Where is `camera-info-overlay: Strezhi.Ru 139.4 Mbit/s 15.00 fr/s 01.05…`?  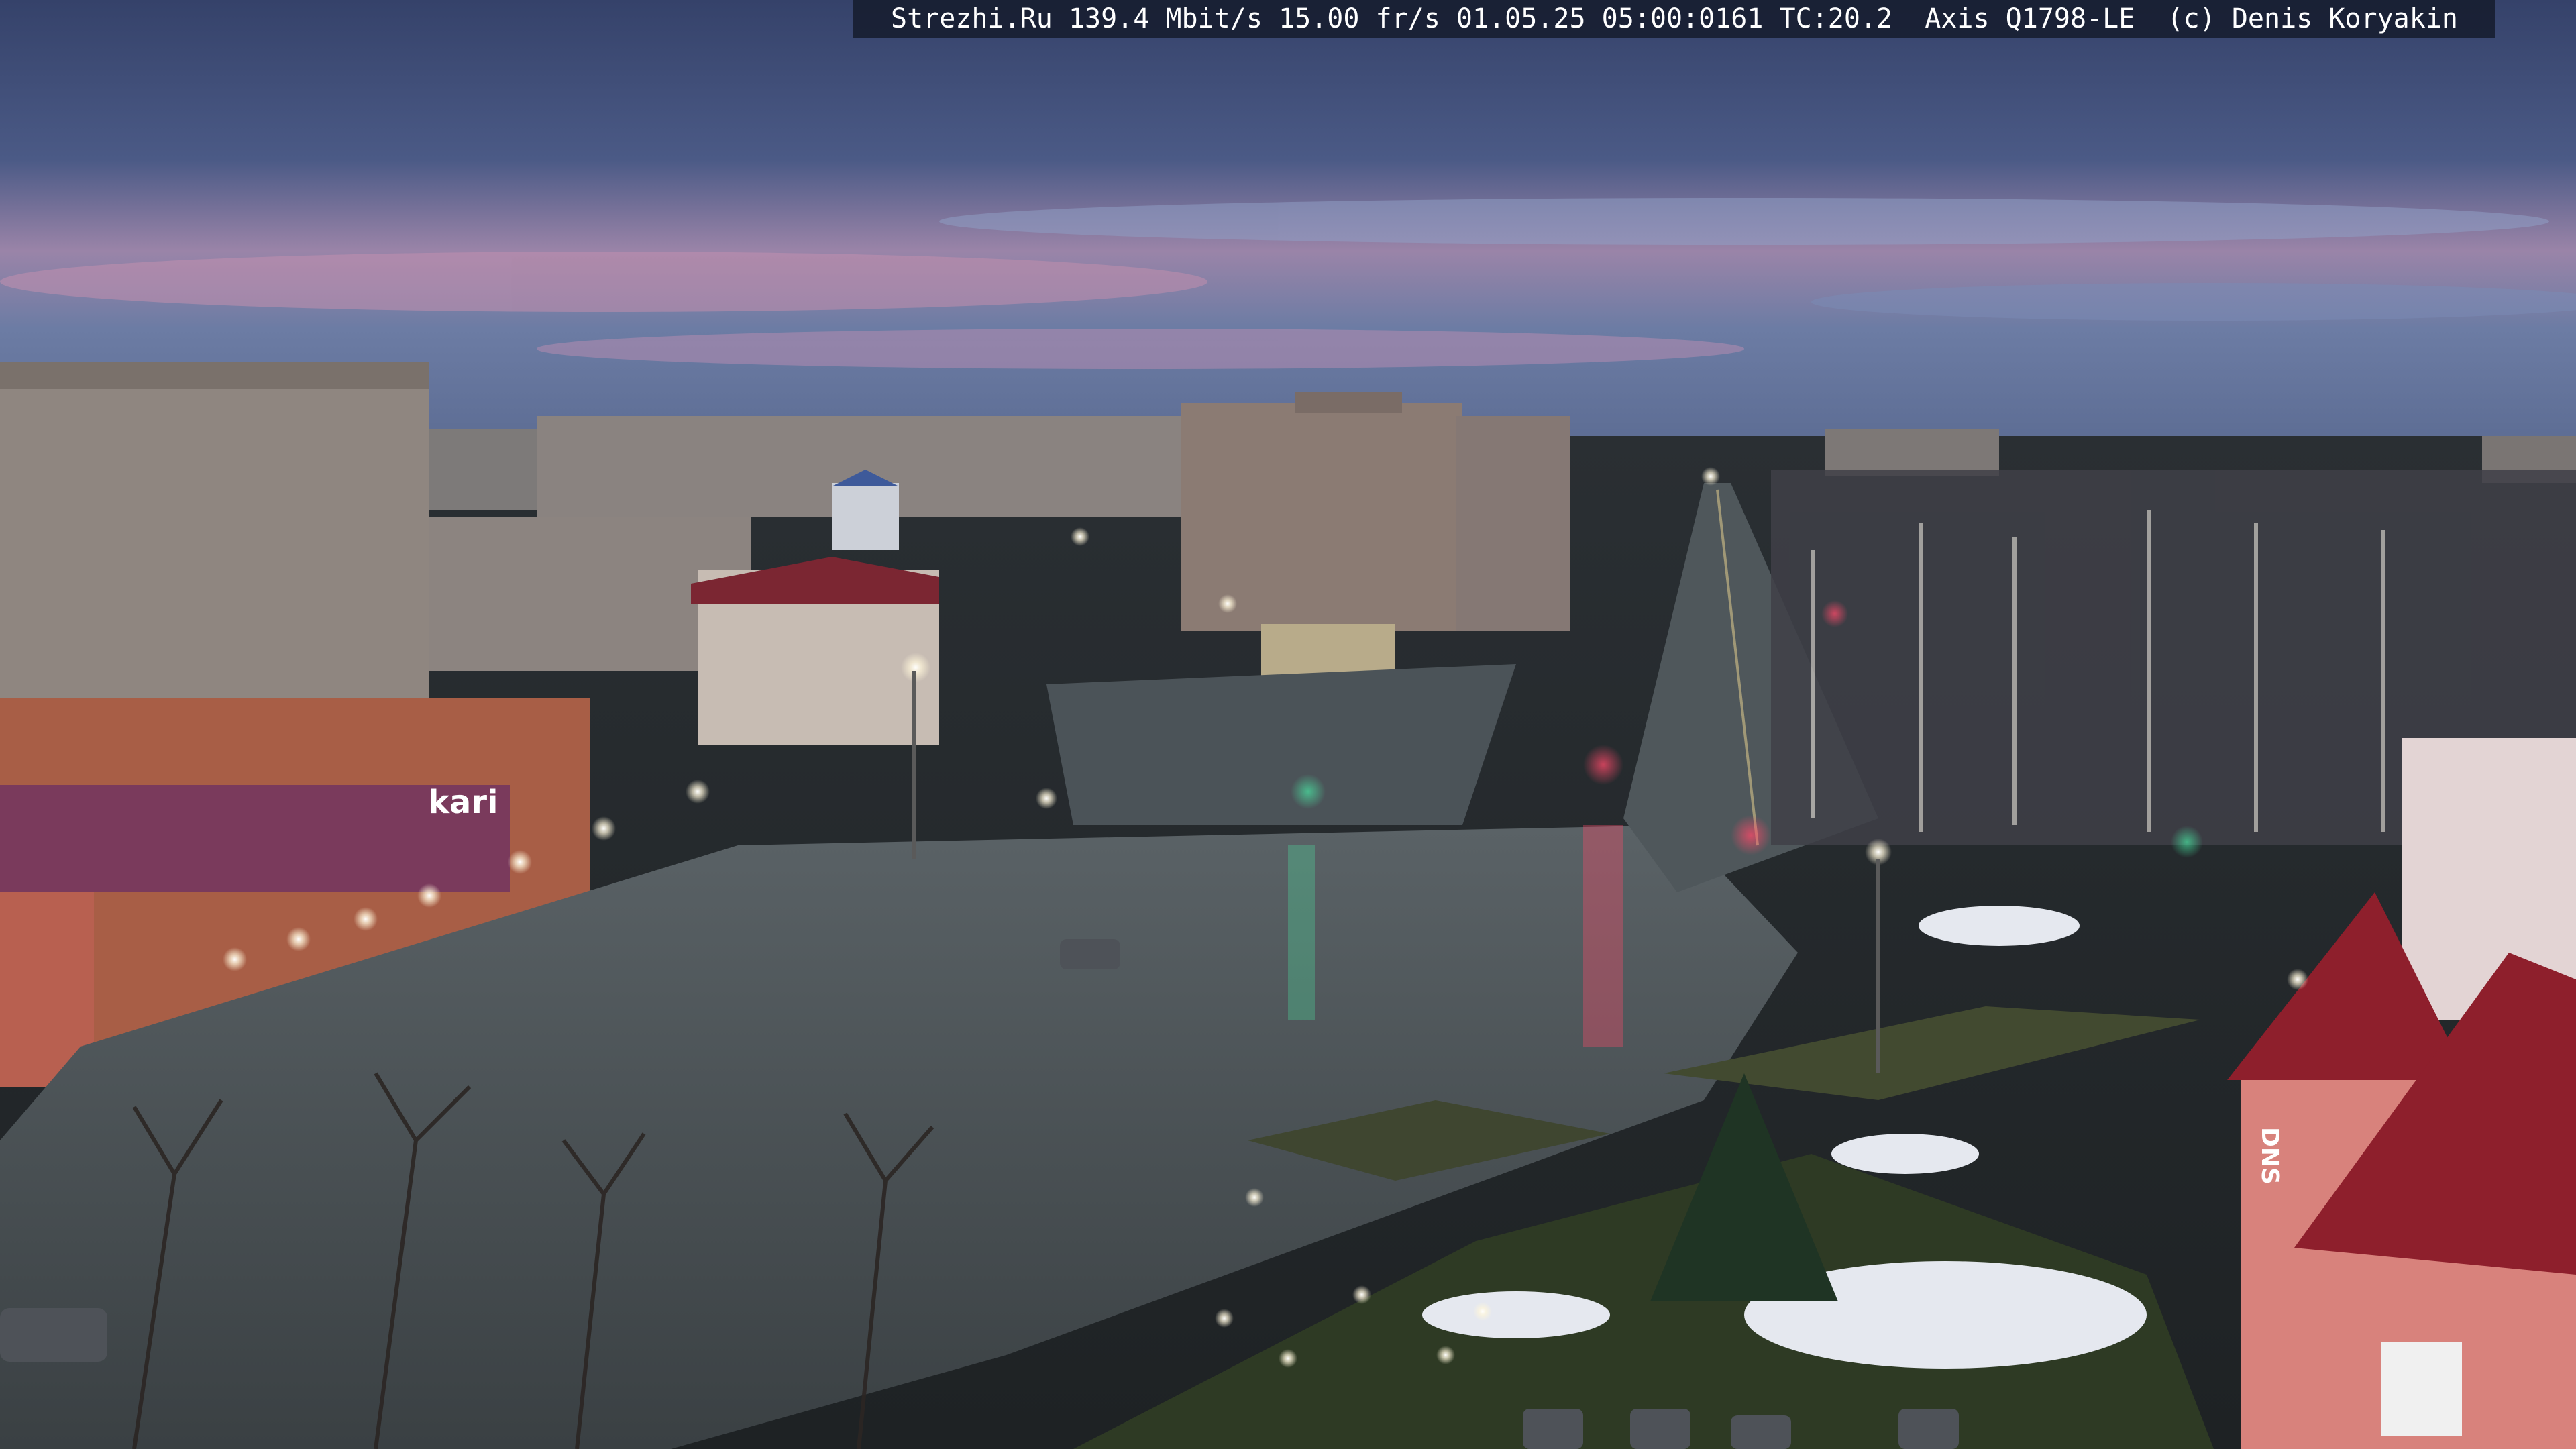
camera-info-overlay: Strezhi.Ru 139.4 Mbit/s 15.00 fr/s 01.05… is located at coordinates (1674, 19).